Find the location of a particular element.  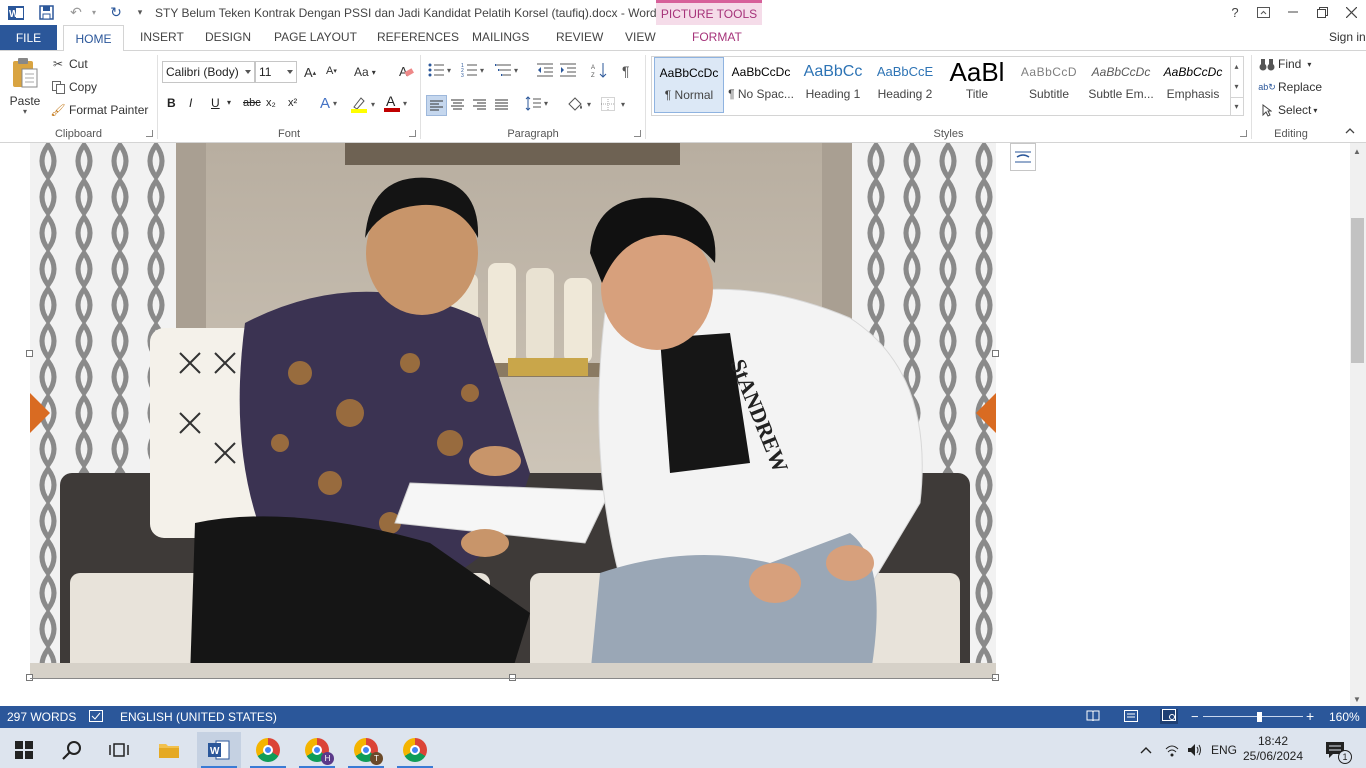

word-count: 297 WORDS is located at coordinates (41, 717).